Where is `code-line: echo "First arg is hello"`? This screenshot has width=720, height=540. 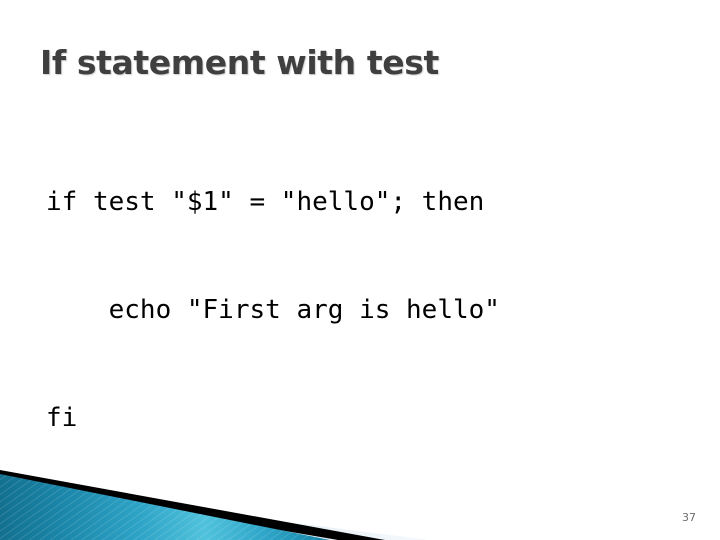
code-line: echo "First arg is hello" is located at coordinates (273, 310).